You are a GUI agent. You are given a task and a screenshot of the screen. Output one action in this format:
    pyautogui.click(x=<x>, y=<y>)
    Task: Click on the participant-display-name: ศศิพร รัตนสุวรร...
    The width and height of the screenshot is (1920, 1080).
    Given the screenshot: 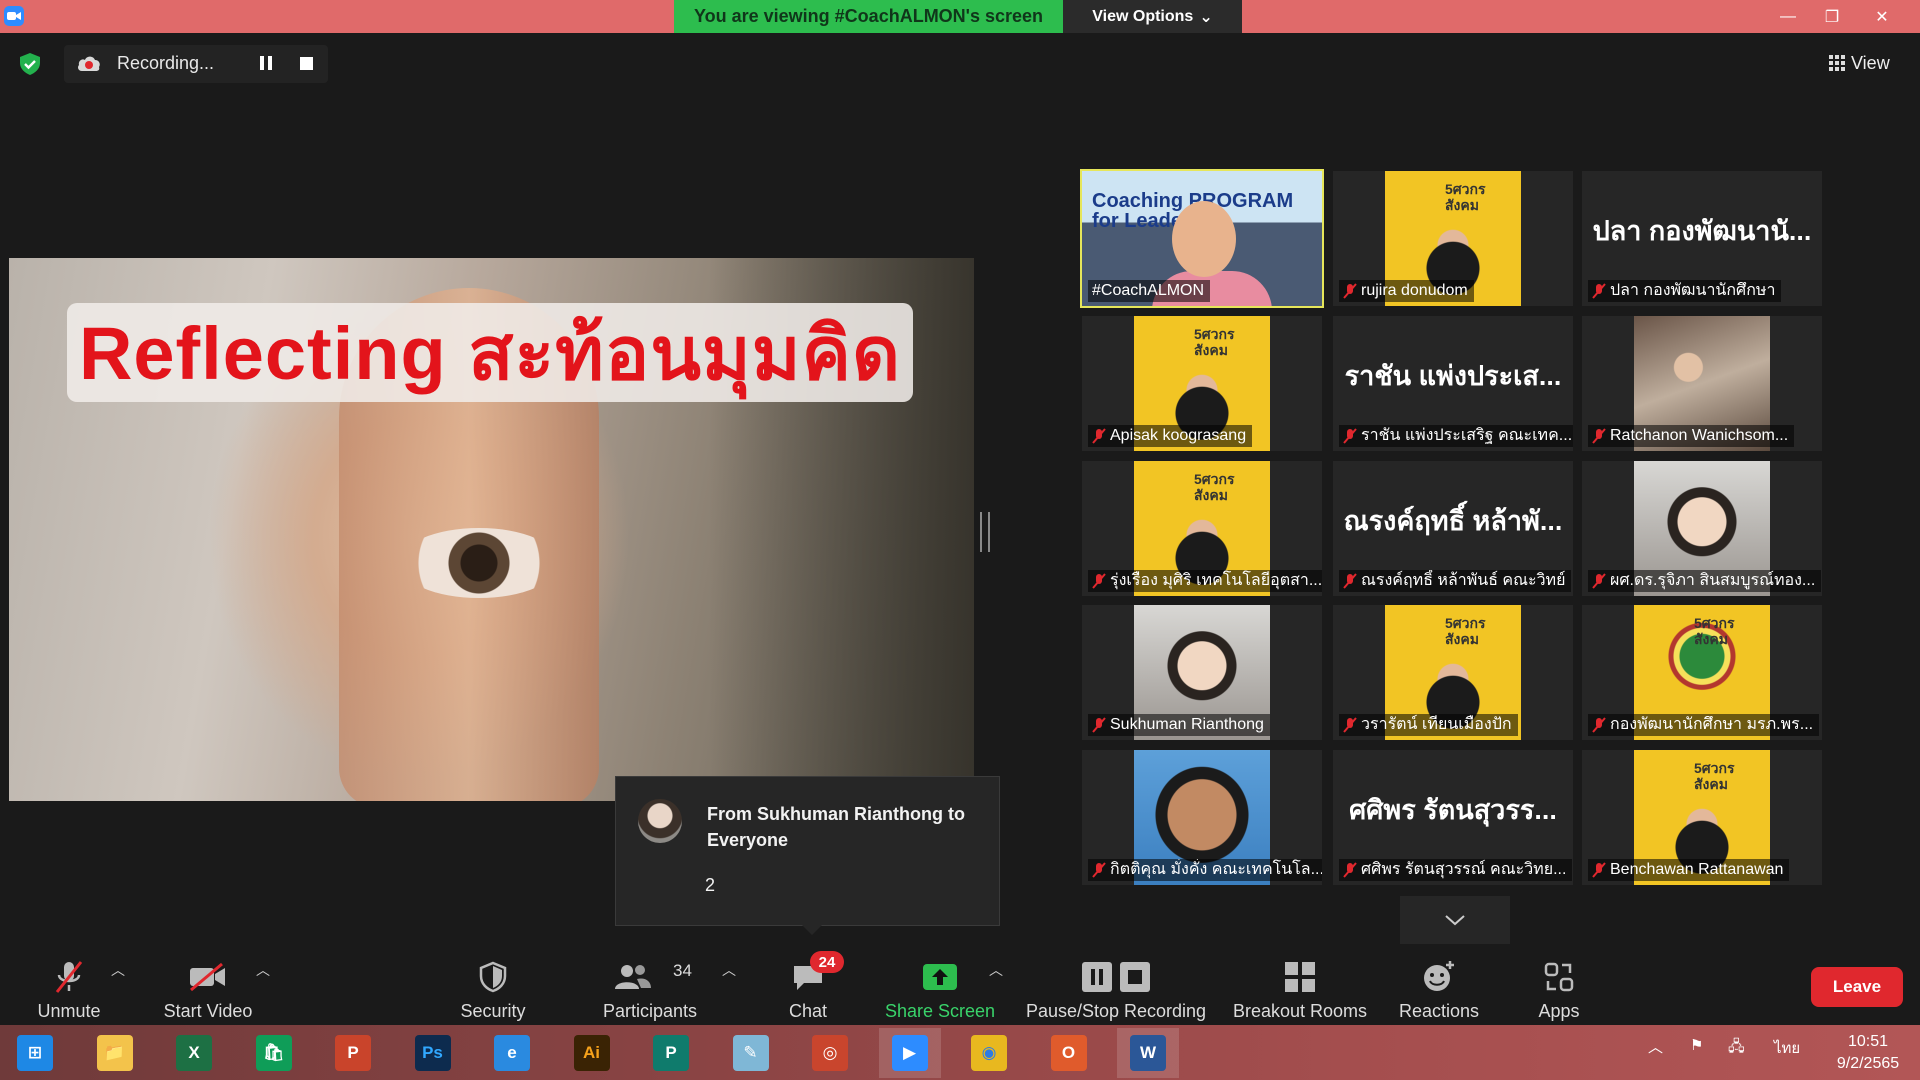 What is the action you would take?
    pyautogui.click(x=1453, y=810)
    